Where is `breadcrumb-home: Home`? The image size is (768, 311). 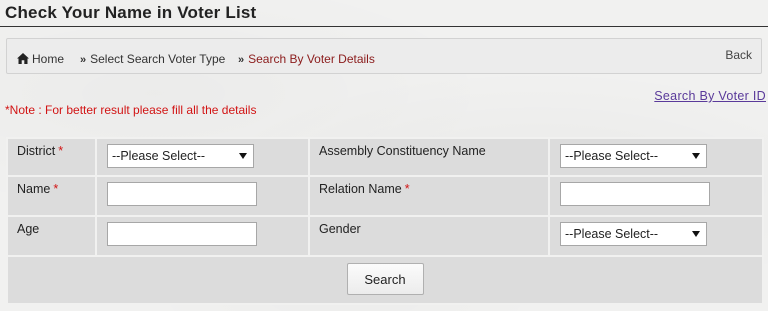 breadcrumb-home: Home is located at coordinates (40, 59).